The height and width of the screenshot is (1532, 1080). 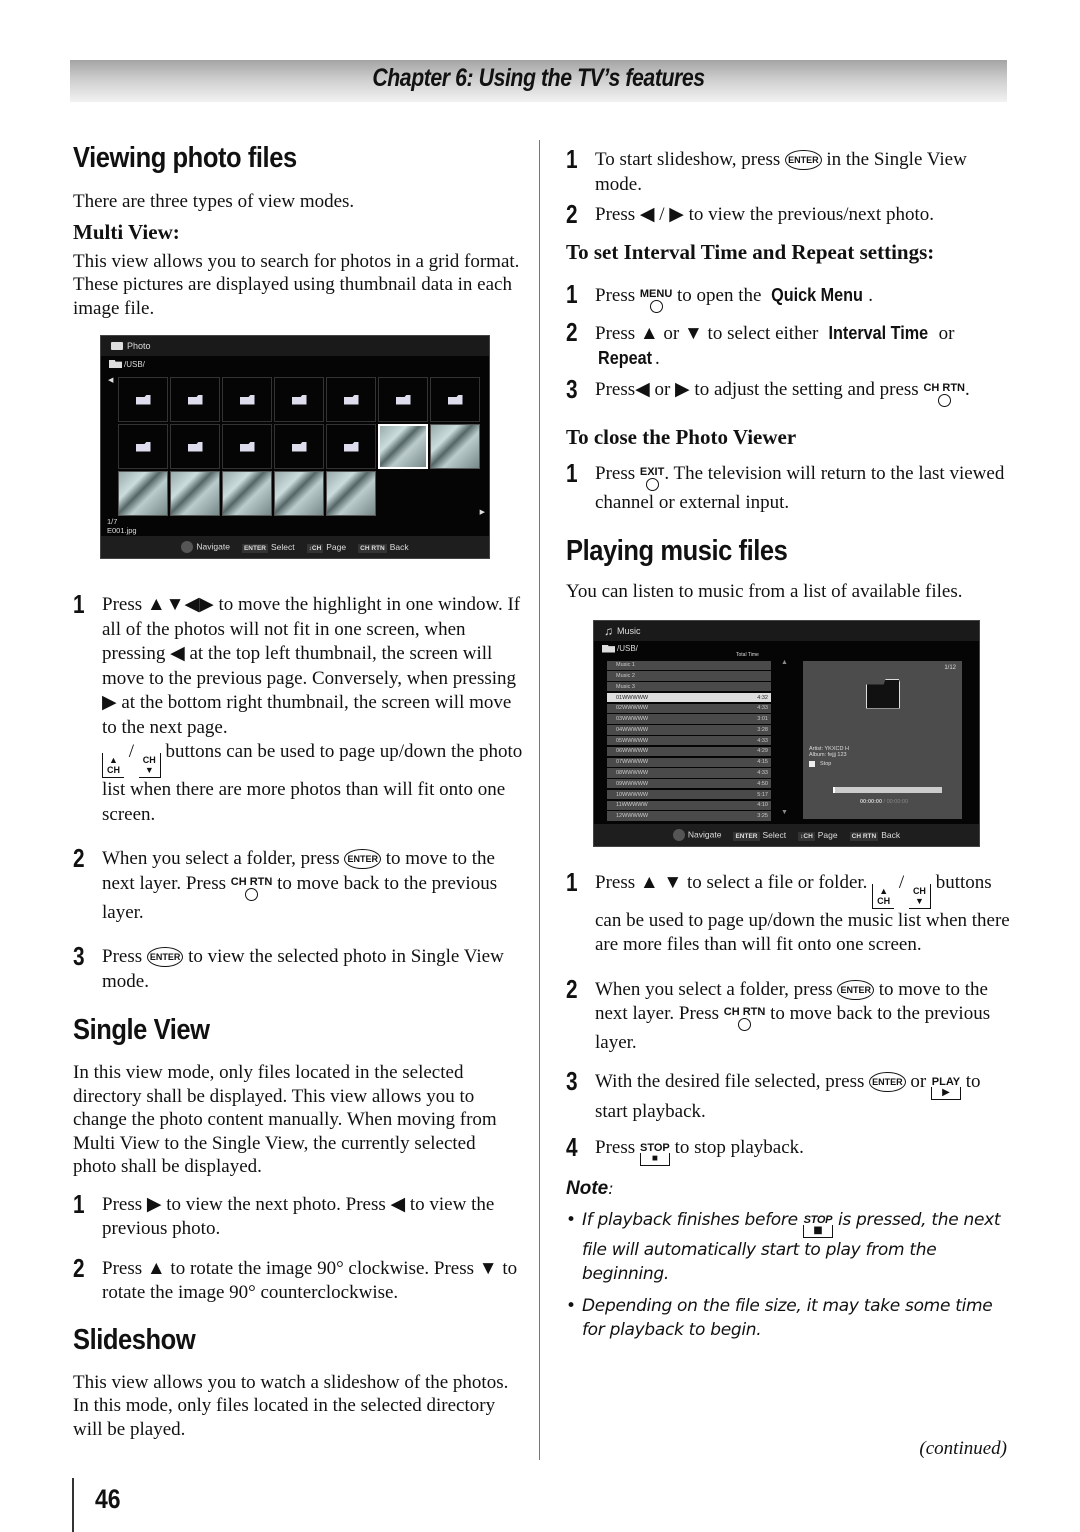 I want to click on intro-text: There are three types of view modes., so click(x=214, y=201).